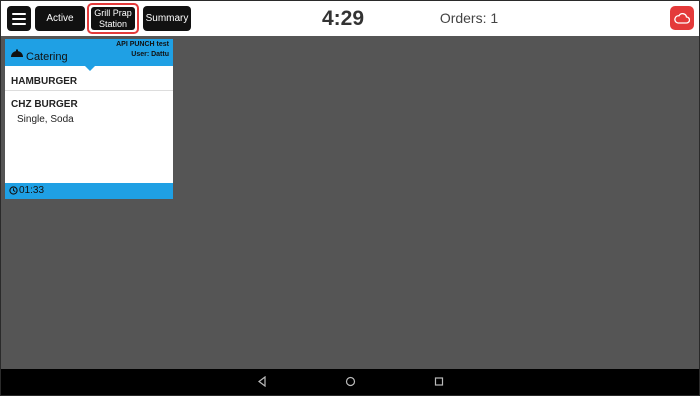  Describe the element at coordinates (262, 381) in the screenshot. I see `back-triangle-icon` at that location.